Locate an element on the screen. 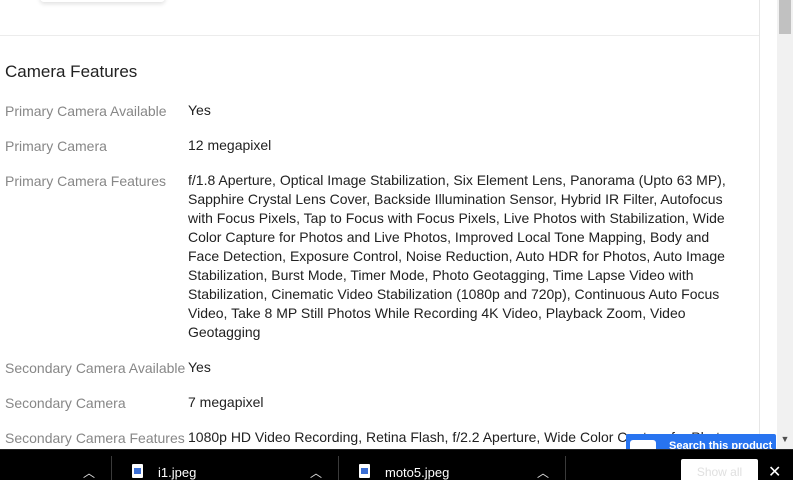 The image size is (793, 485). spec-label-primary-camera-available: Primary Camera Available is located at coordinates (86, 111).